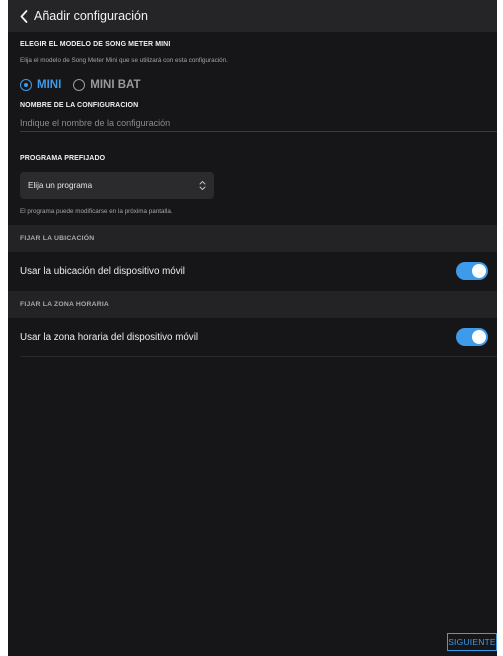  Describe the element at coordinates (252, 16) in the screenshot. I see `nav-bar: Añadir configuración` at that location.